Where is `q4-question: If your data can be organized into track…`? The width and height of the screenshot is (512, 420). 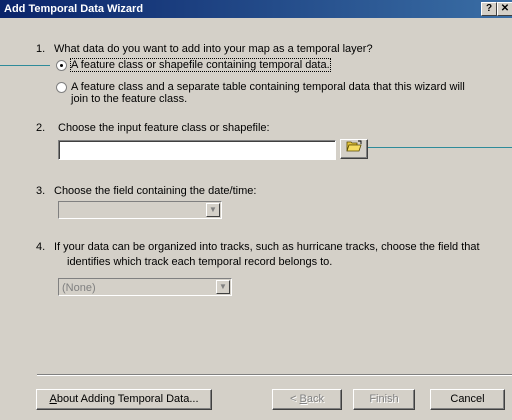 q4-question: If your data can be organized into track… is located at coordinates (267, 247).